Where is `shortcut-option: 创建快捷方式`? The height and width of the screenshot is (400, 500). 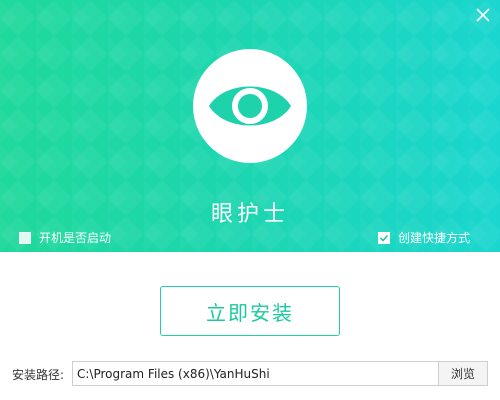
shortcut-option: 创建快捷方式 is located at coordinates (424, 237).